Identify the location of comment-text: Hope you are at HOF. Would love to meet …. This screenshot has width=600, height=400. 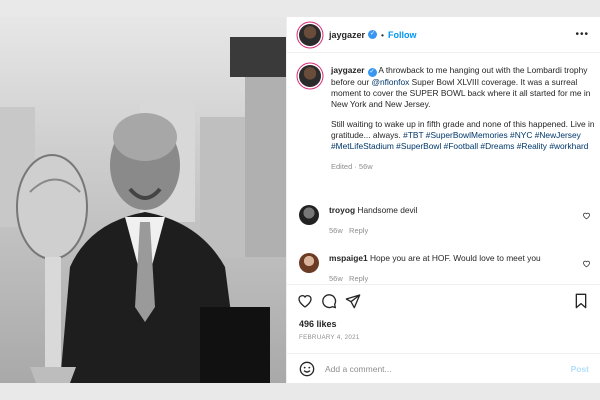
(454, 258).